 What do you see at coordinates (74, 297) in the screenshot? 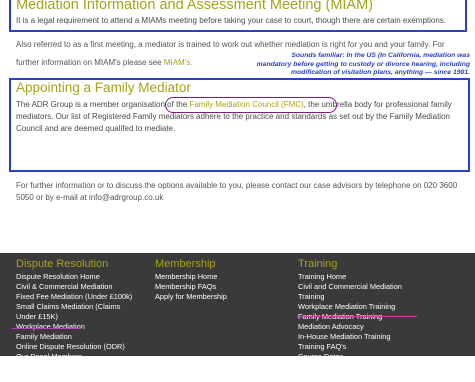
I see `footer-link: Fixed Fee Mediation (Under £100k)` at bounding box center [74, 297].